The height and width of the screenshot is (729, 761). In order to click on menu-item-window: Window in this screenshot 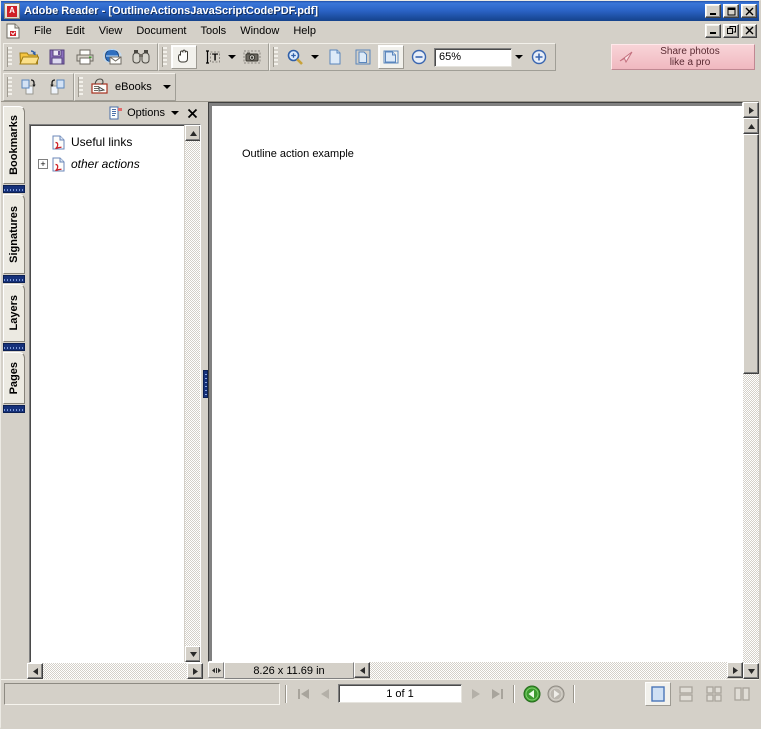, I will do `click(259, 31)`.